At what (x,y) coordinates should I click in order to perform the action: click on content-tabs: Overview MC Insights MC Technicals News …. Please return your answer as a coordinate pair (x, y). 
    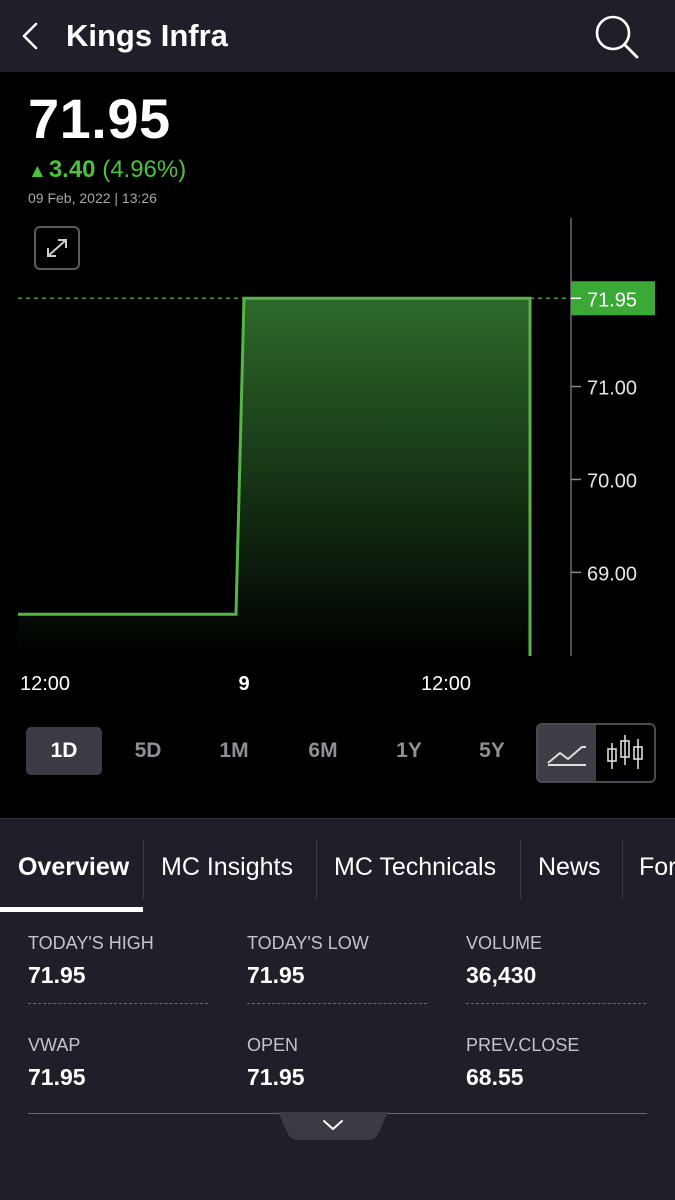
    Looking at the image, I should click on (337, 866).